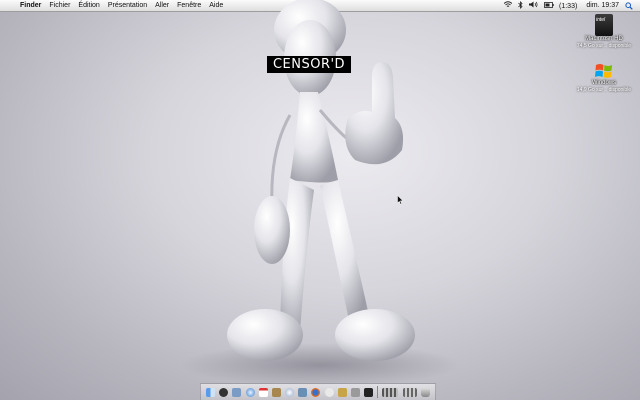 The width and height of the screenshot is (640, 400). I want to click on ical-icon, so click(263, 392).